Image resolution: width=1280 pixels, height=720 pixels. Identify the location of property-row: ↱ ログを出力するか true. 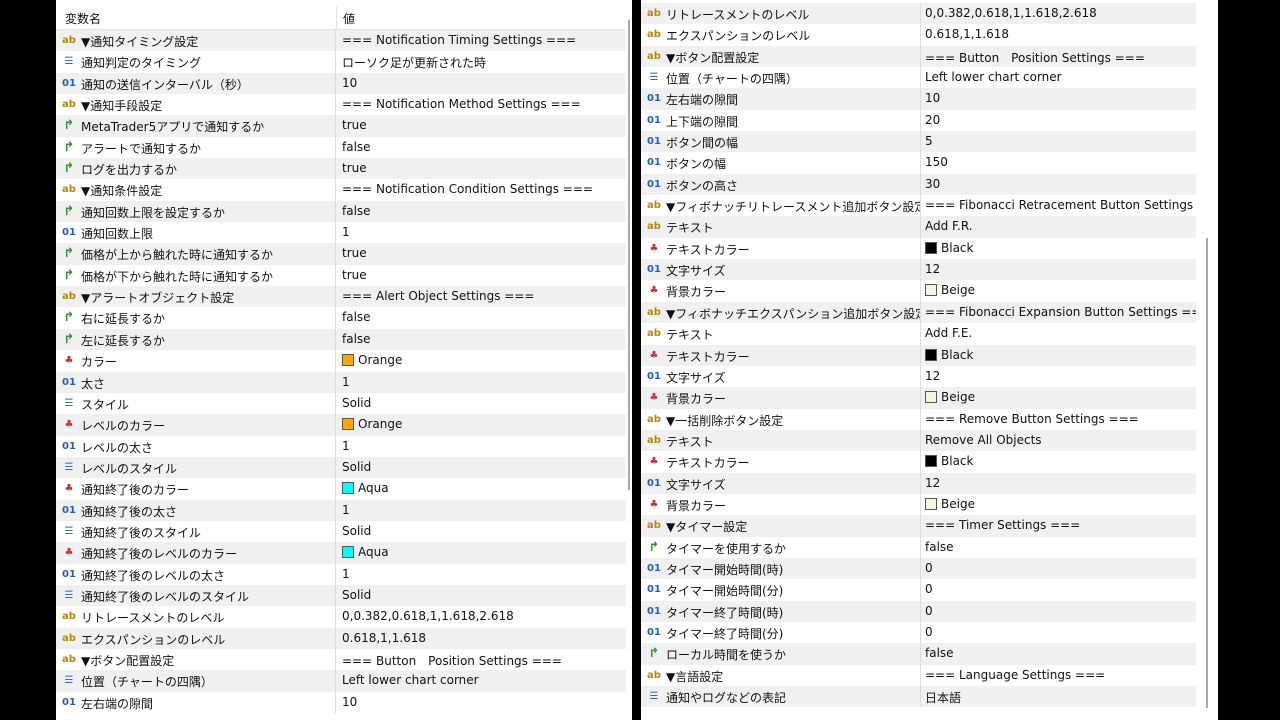
(341, 169).